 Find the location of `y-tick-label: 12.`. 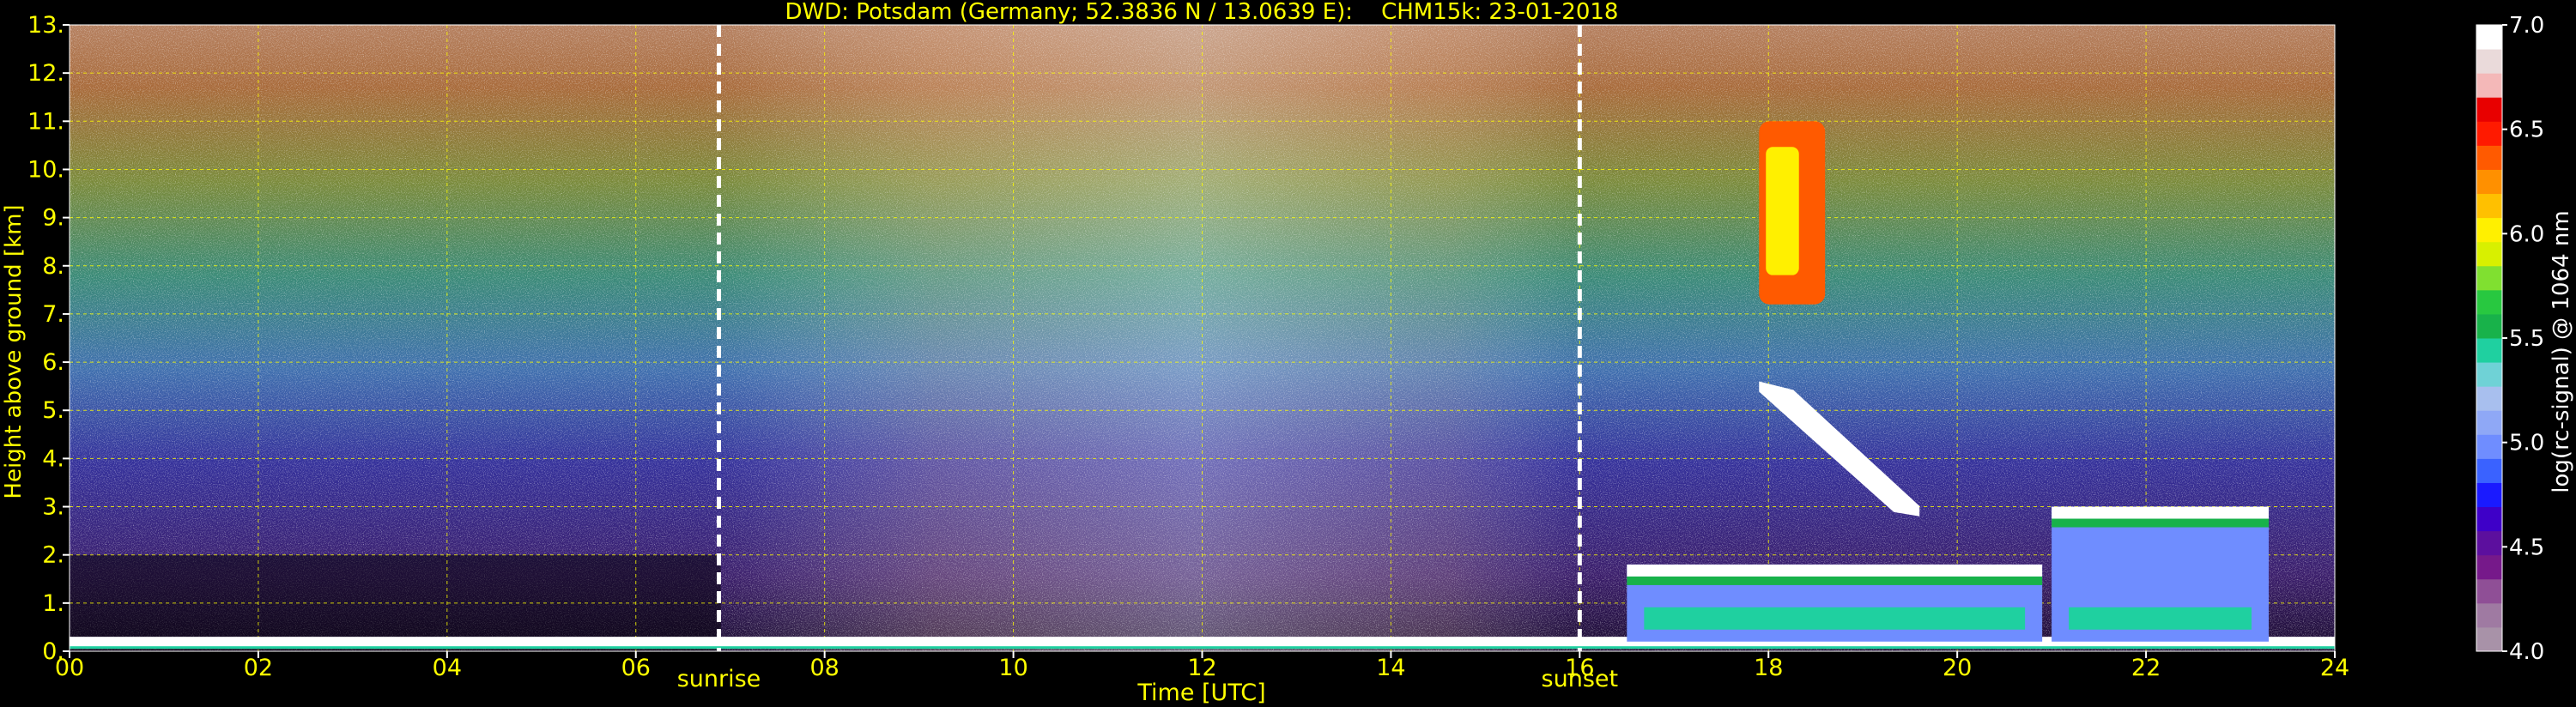

y-tick-label: 12. is located at coordinates (45, 74).